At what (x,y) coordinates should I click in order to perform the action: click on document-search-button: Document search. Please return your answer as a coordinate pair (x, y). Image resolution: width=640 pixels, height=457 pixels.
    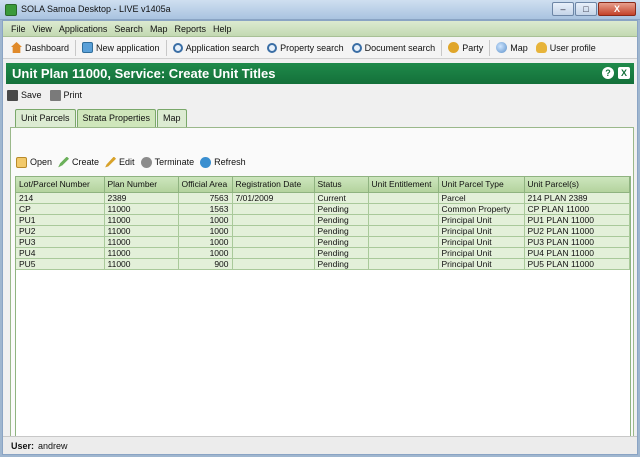
    Looking at the image, I should click on (394, 48).